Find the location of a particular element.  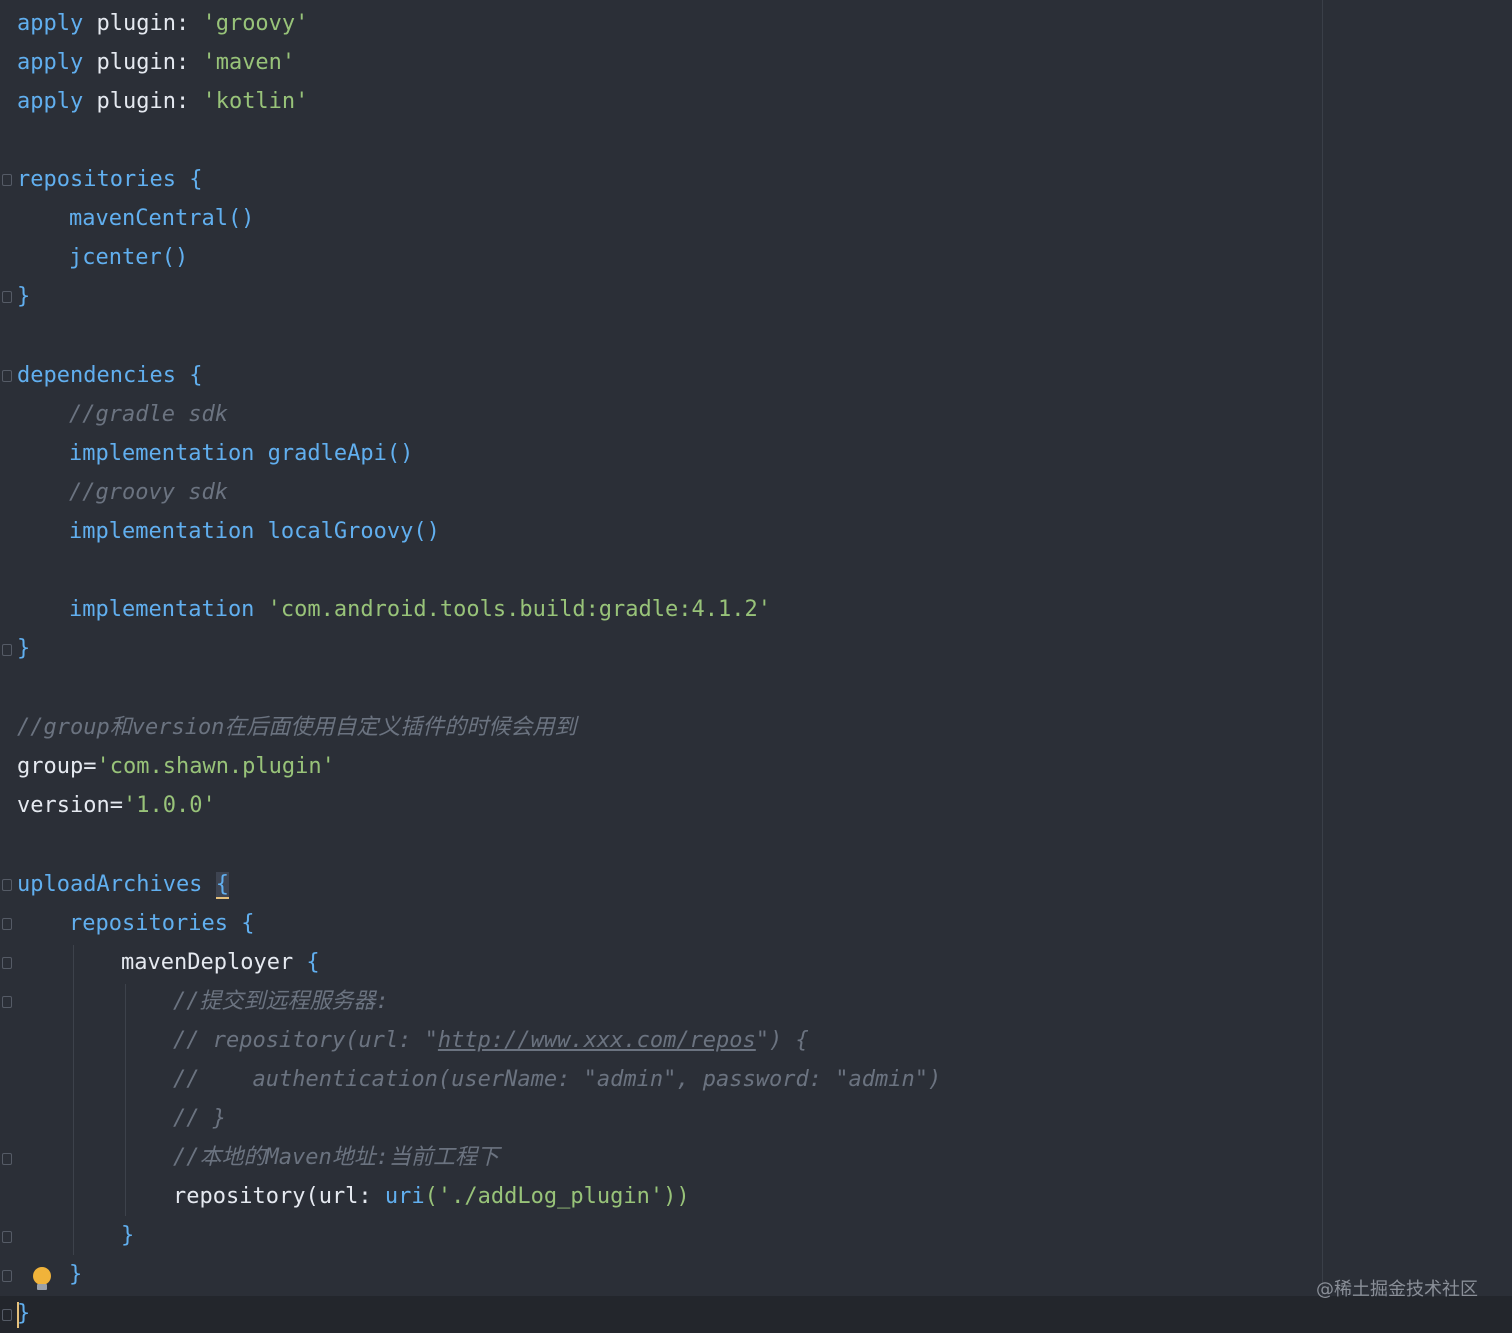

code-line: // } is located at coordinates (199, 1118).